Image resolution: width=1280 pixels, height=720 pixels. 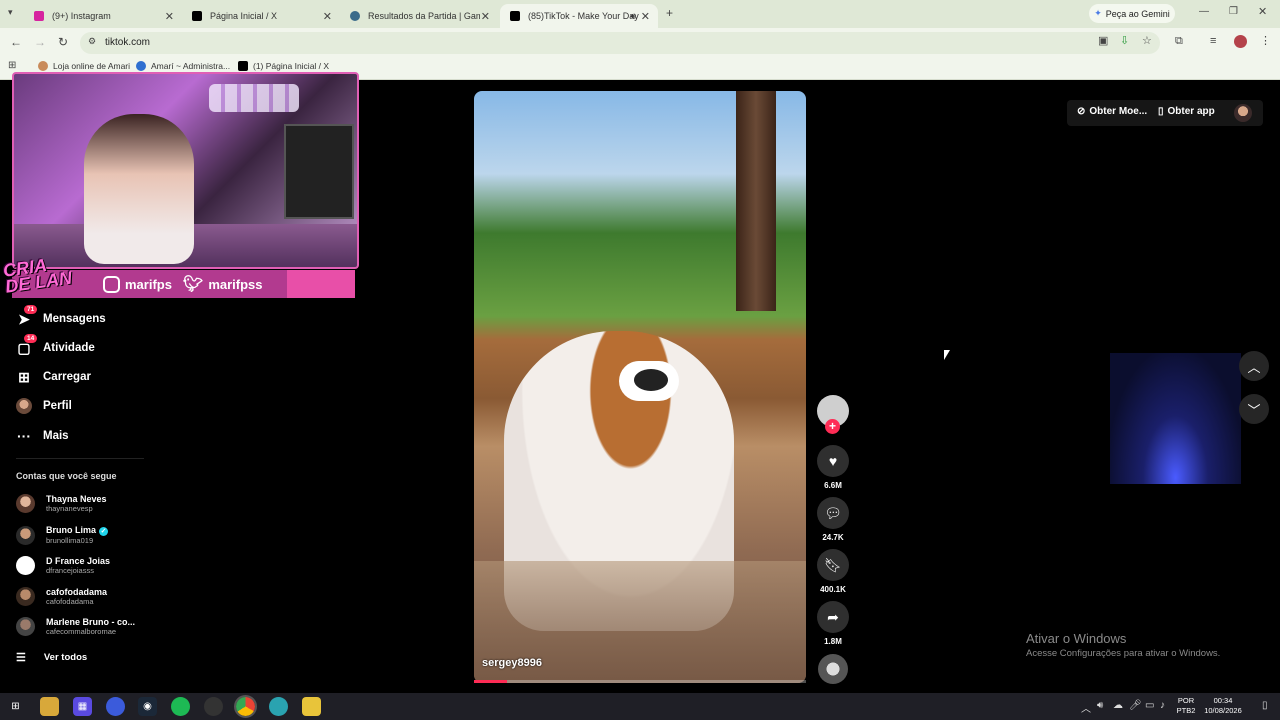 What do you see at coordinates (1233, 12) in the screenshot?
I see `restore-icon: ❐` at bounding box center [1233, 12].